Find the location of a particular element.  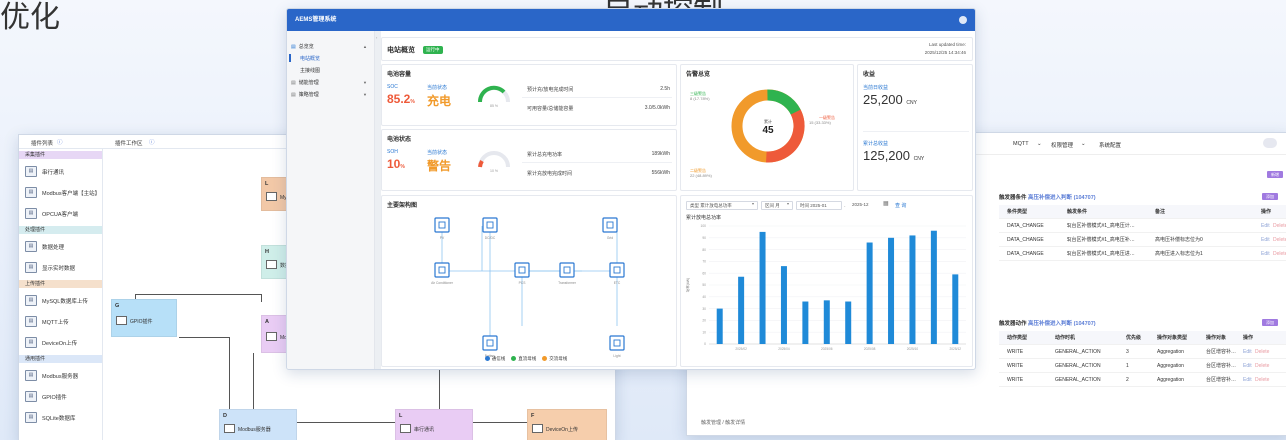

plugin-item: ▤ Modbus客户端【主站】 is located at coordinates (60, 192).